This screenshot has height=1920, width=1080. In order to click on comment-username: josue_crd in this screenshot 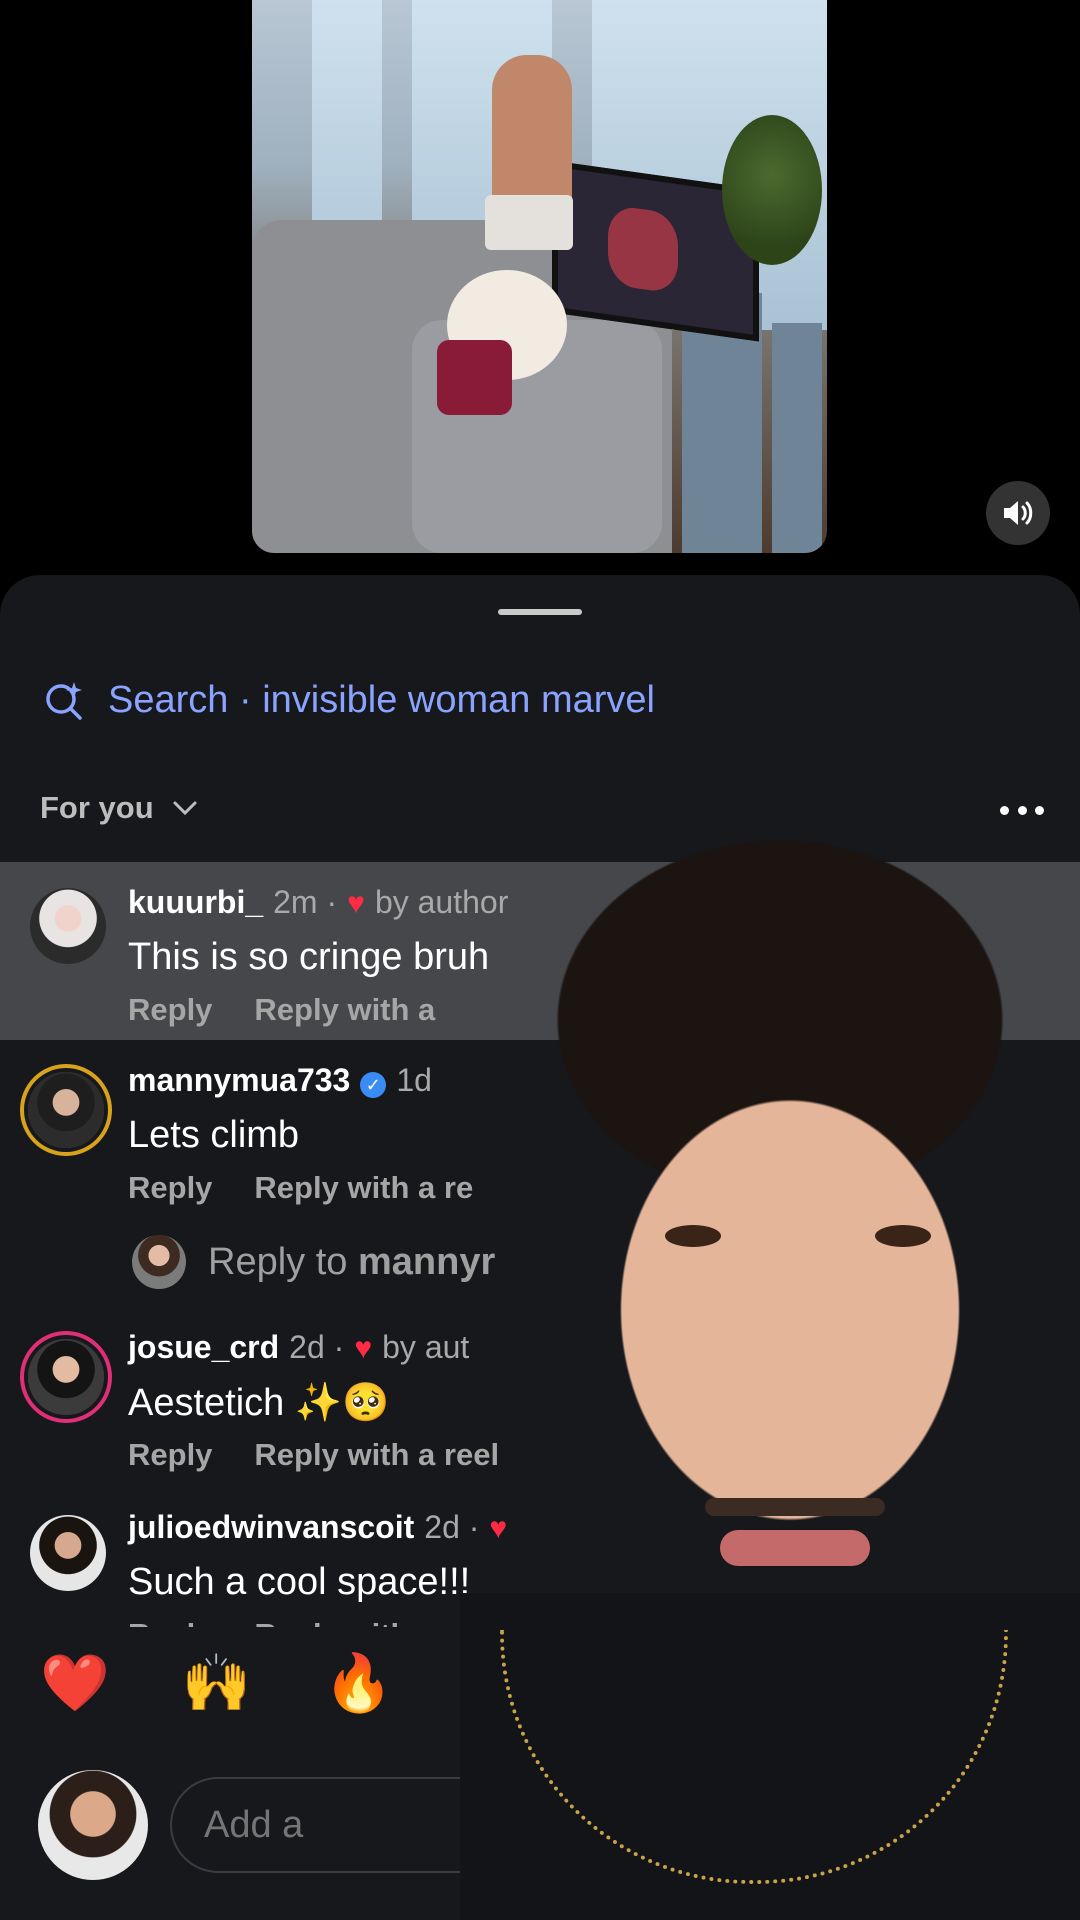, I will do `click(203, 1347)`.